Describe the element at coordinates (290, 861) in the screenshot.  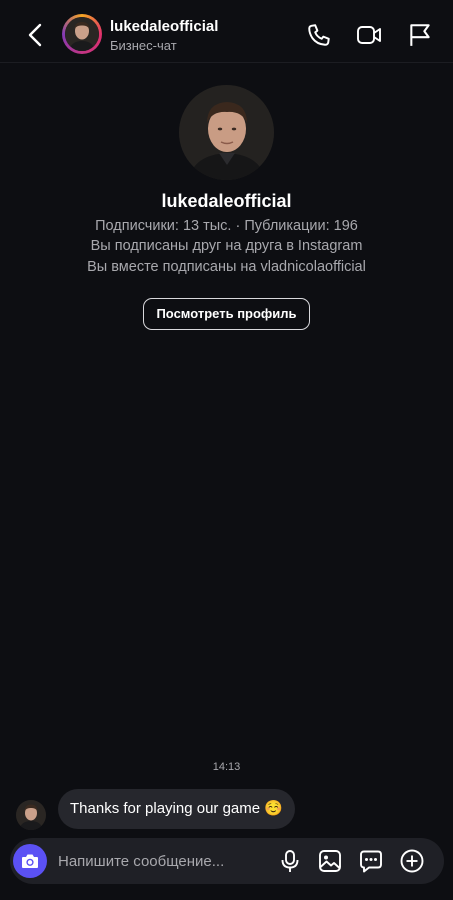
I see `microphone-icon` at that location.